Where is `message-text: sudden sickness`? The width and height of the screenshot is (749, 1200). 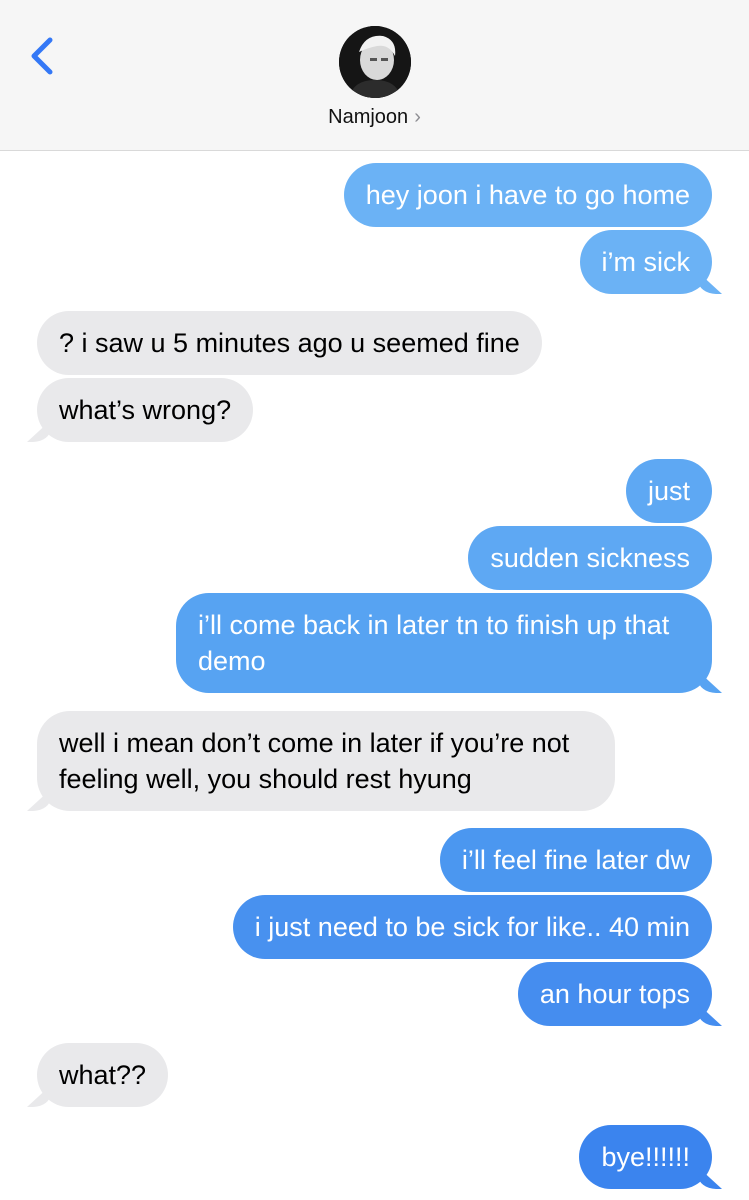 message-text: sudden sickness is located at coordinates (590, 558).